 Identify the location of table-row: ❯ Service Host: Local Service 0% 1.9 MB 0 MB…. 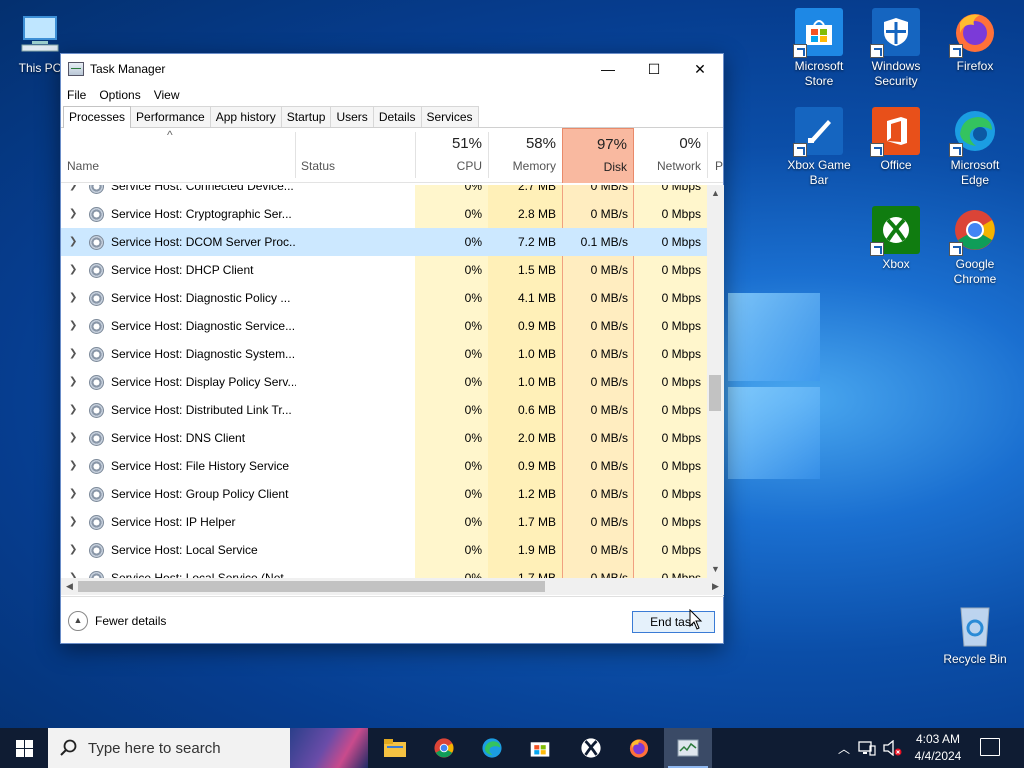
(384, 550).